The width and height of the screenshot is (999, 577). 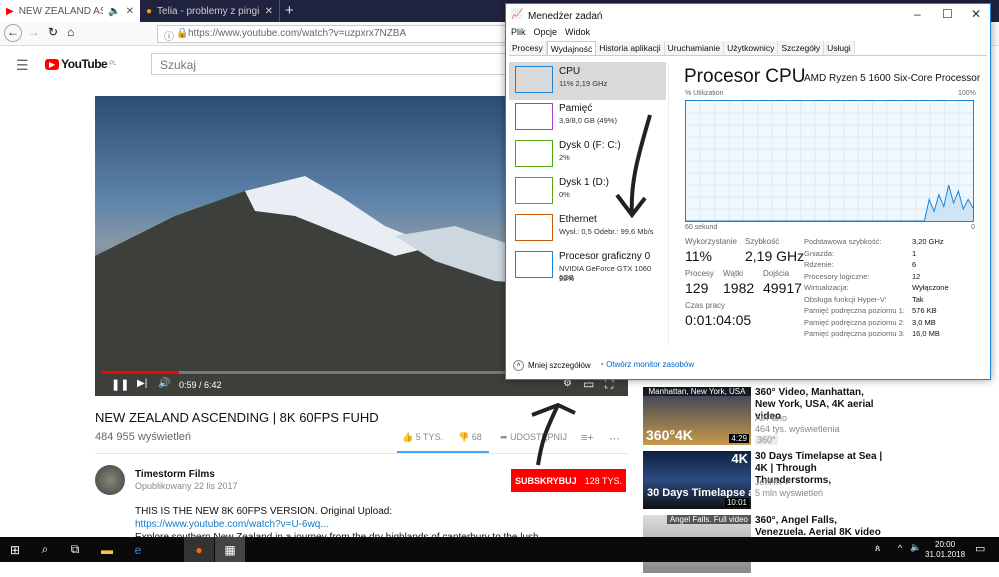 I want to click on speaker-icon: 🔈, so click(x=114, y=11).